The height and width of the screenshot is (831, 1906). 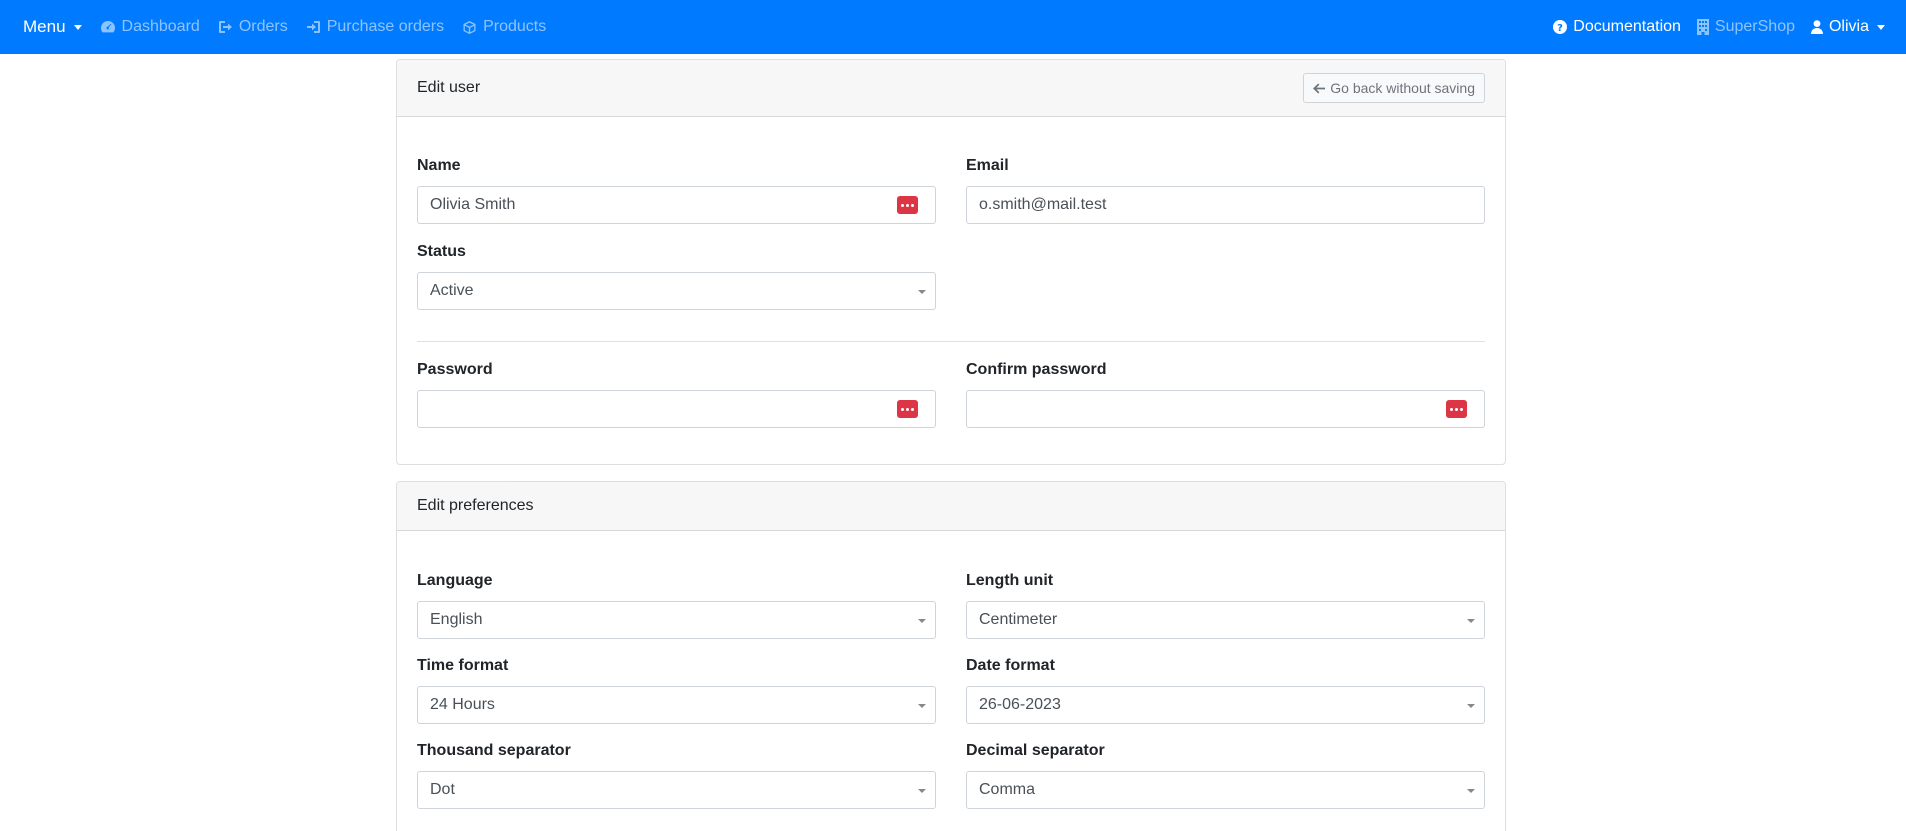 What do you see at coordinates (1225, 409) in the screenshot?
I see `confirm-password-input` at bounding box center [1225, 409].